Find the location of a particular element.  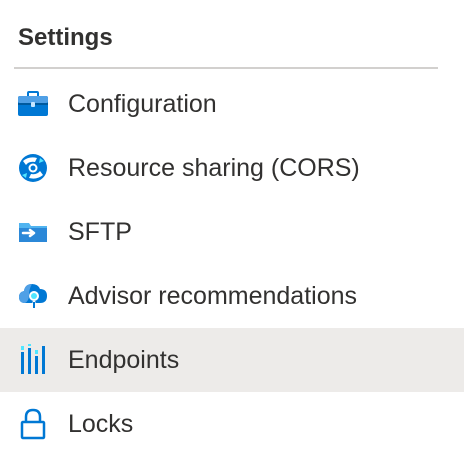

menu-item-label: Advisor recommendations is located at coordinates (213, 296).